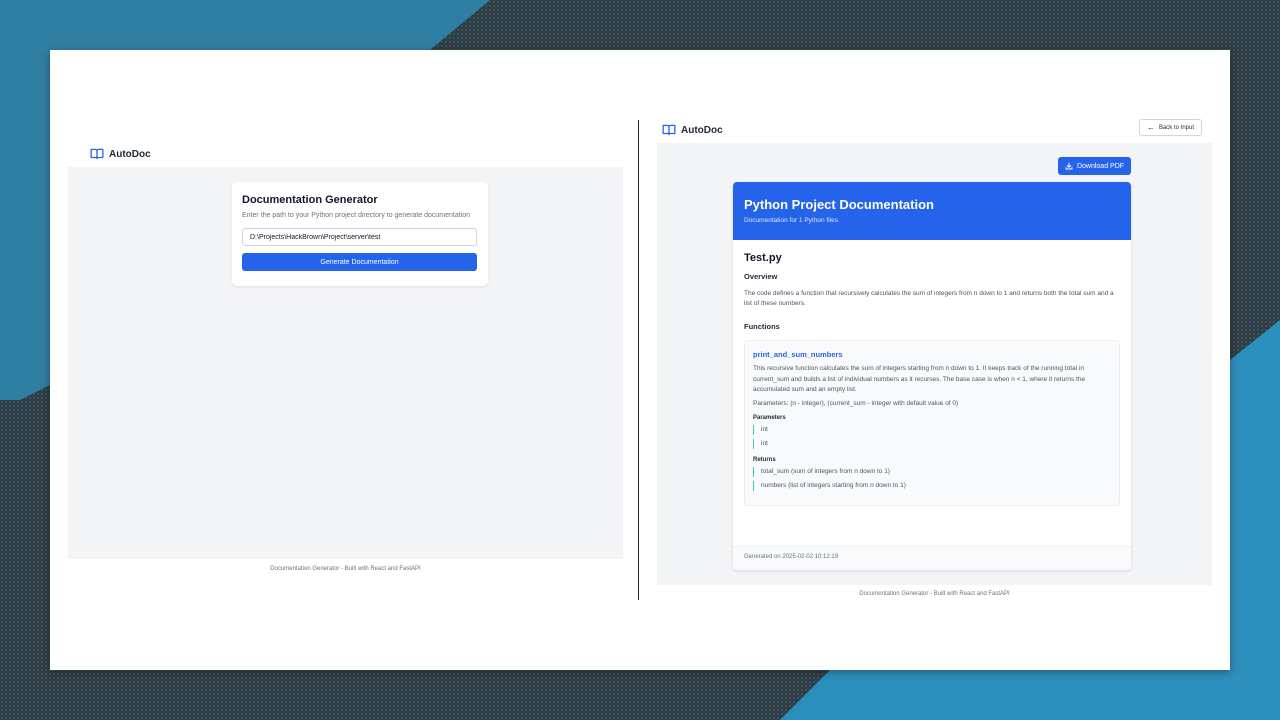  Describe the element at coordinates (1150, 127) in the screenshot. I see `arrow-left-icon: ←` at that location.